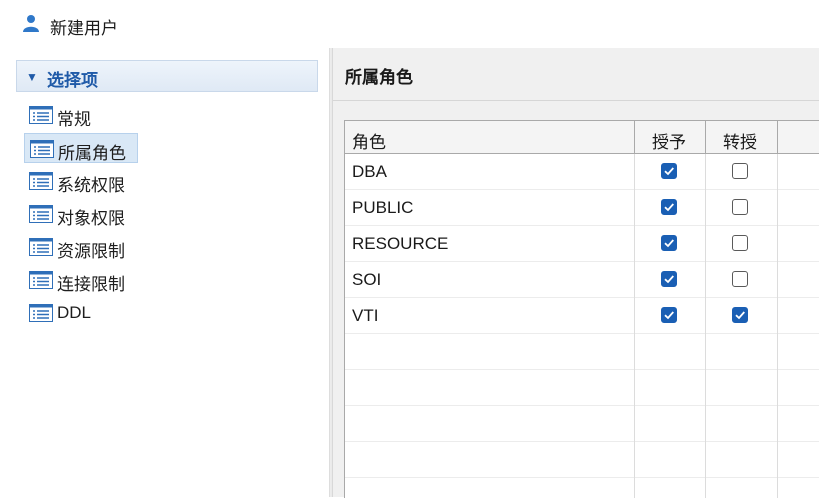  I want to click on table-row: SOI, so click(582, 280).